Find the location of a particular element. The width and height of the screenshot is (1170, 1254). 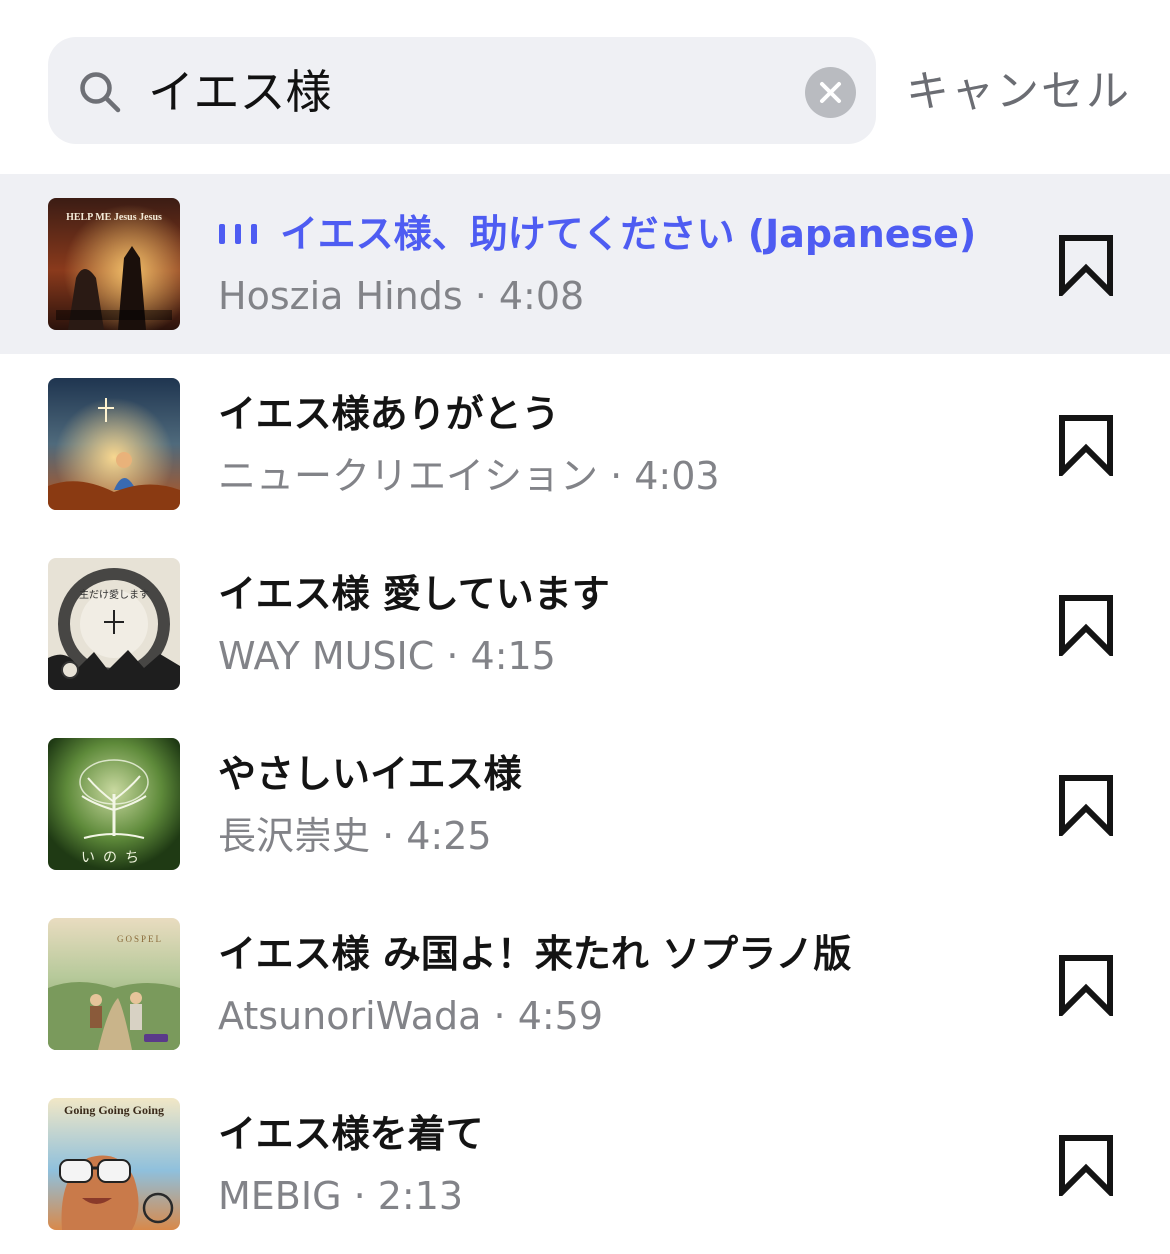

track-title: やさしいイエス様 is located at coordinates (370, 774).